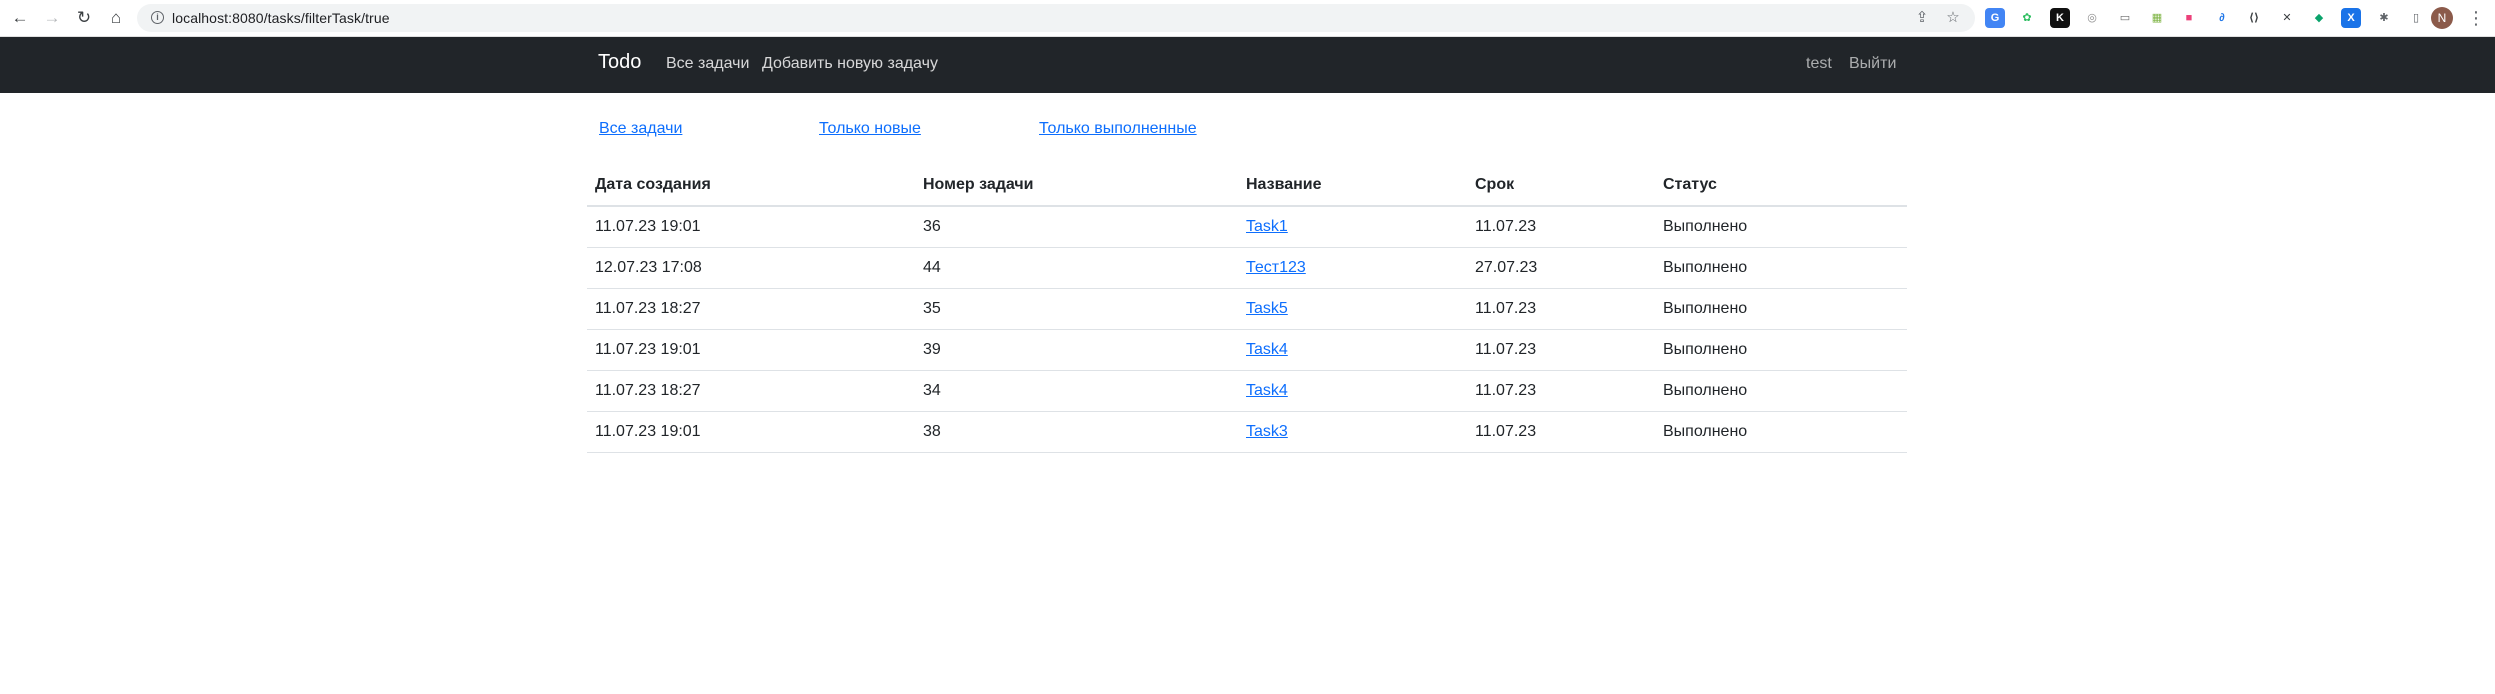 The image size is (2495, 694). Describe the element at coordinates (1922, 18) in the screenshot. I see `share-icon: ⇪` at that location.